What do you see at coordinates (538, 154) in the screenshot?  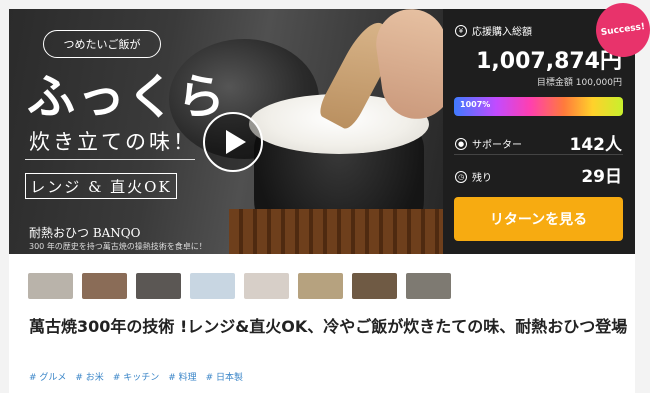 I see `panel-divider` at bounding box center [538, 154].